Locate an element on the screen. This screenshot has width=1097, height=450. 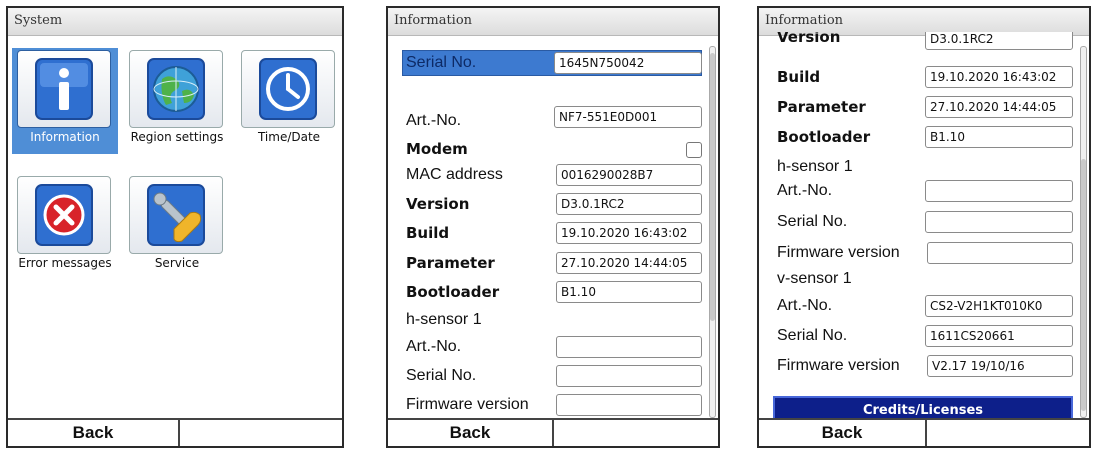
globe-icon-frame is located at coordinates (176, 89).